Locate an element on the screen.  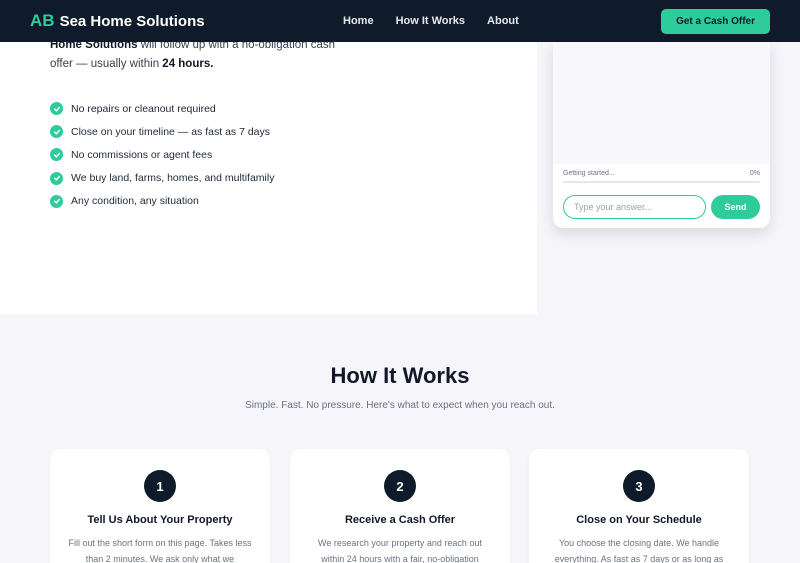
list-item: Any condition, any situation is located at coordinates (162, 201).